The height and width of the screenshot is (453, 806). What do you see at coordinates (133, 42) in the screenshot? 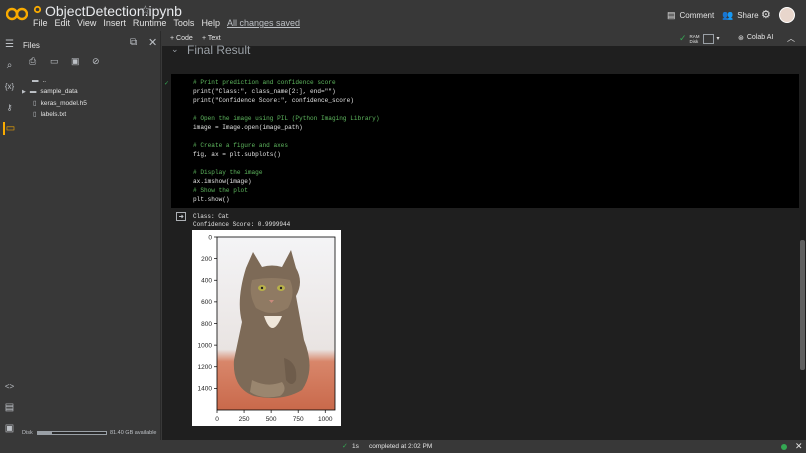
I see `open-new-window-icon: ⧉` at bounding box center [133, 42].